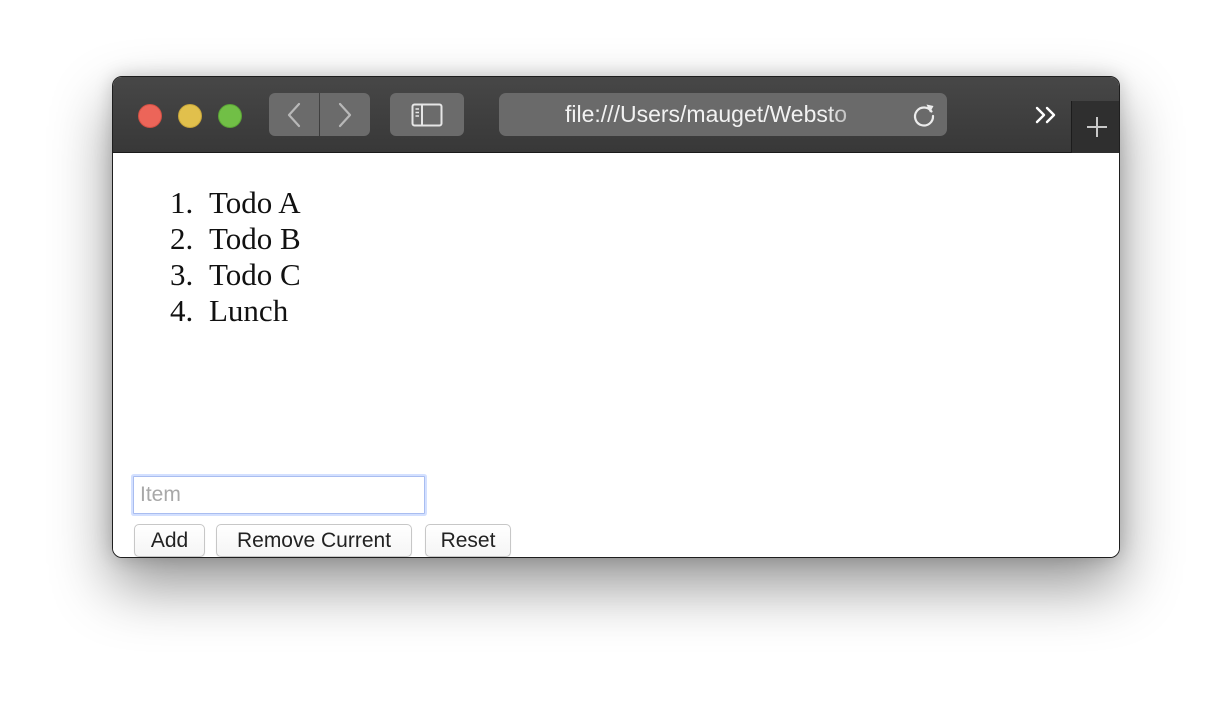  What do you see at coordinates (169, 540) in the screenshot?
I see `add-button: Add` at bounding box center [169, 540].